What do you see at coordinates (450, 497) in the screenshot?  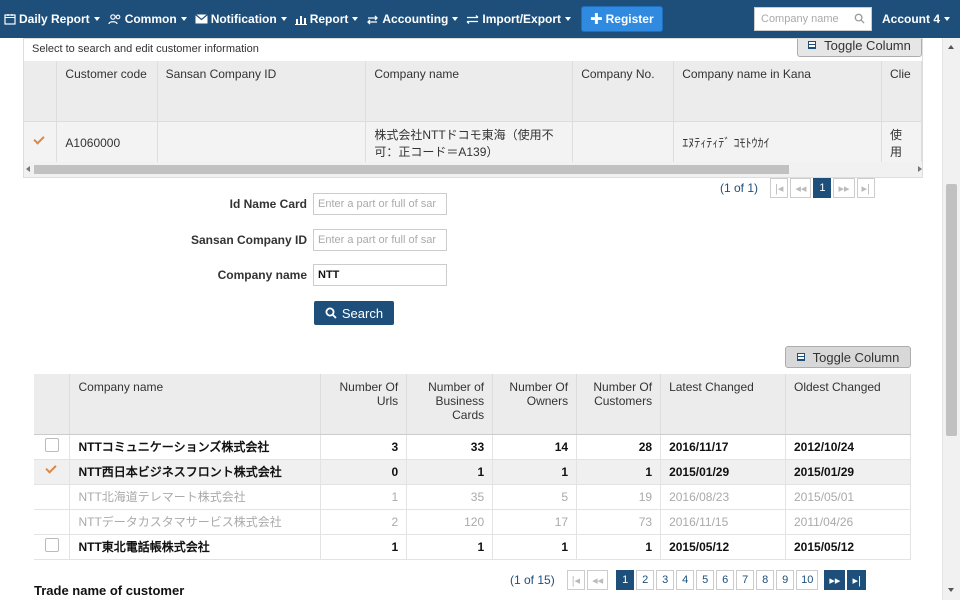 I see `number-of-business-cards: 35` at bounding box center [450, 497].